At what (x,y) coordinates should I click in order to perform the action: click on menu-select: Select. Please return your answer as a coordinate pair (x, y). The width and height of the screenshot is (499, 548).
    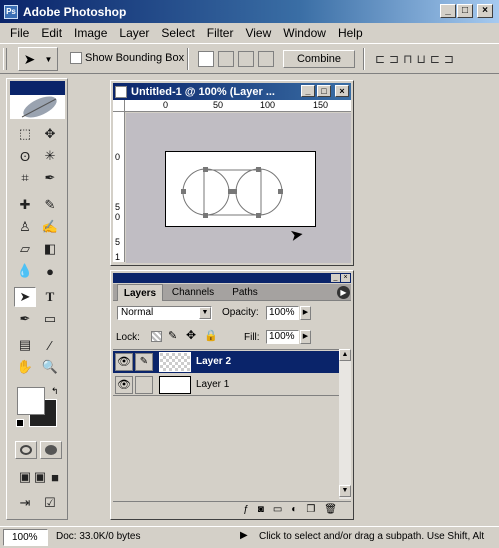
    Looking at the image, I should click on (177, 33).